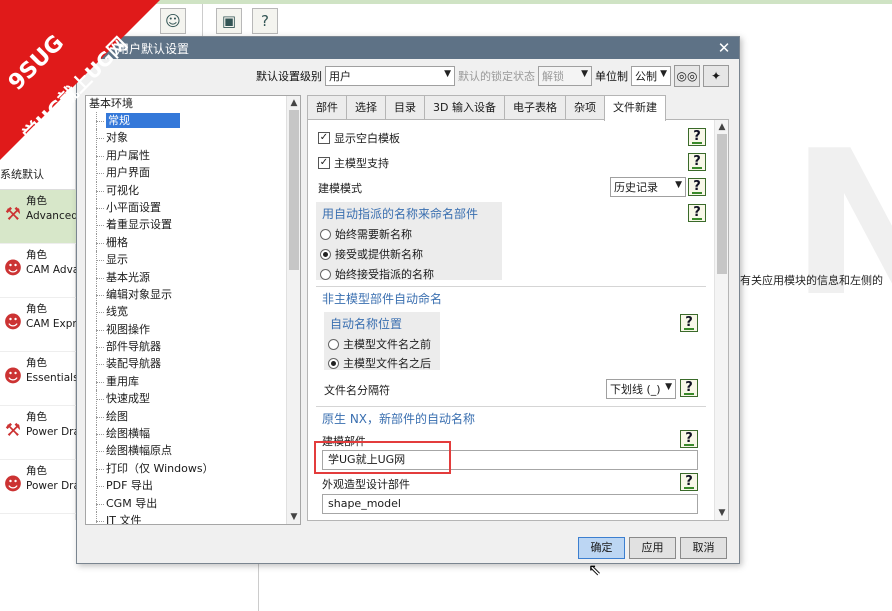  I want to click on manage-defaults-button: ✦, so click(716, 76).